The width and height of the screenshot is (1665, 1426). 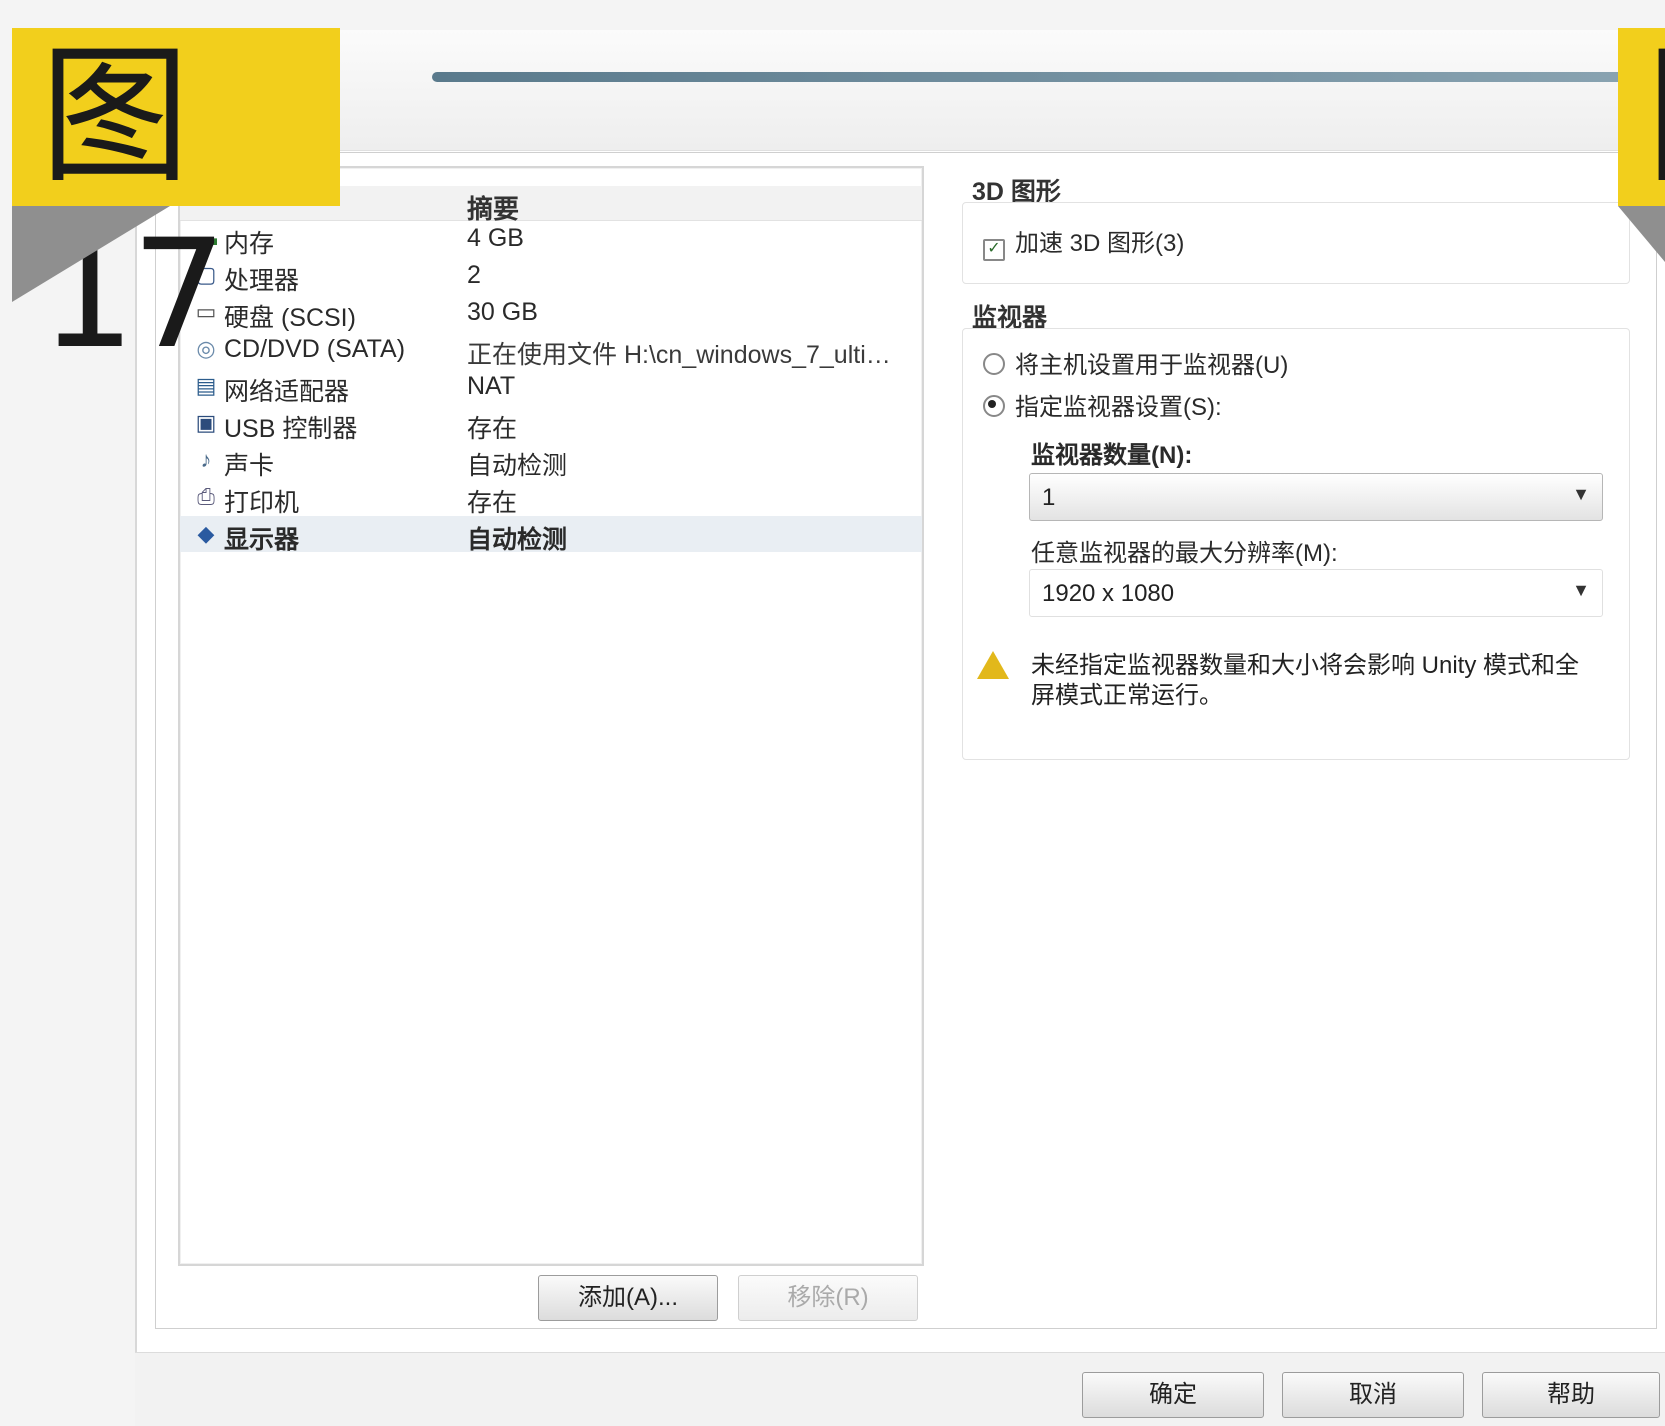 I want to click on device-row-memory: ▬ 内存 4 GB, so click(x=551, y=239).